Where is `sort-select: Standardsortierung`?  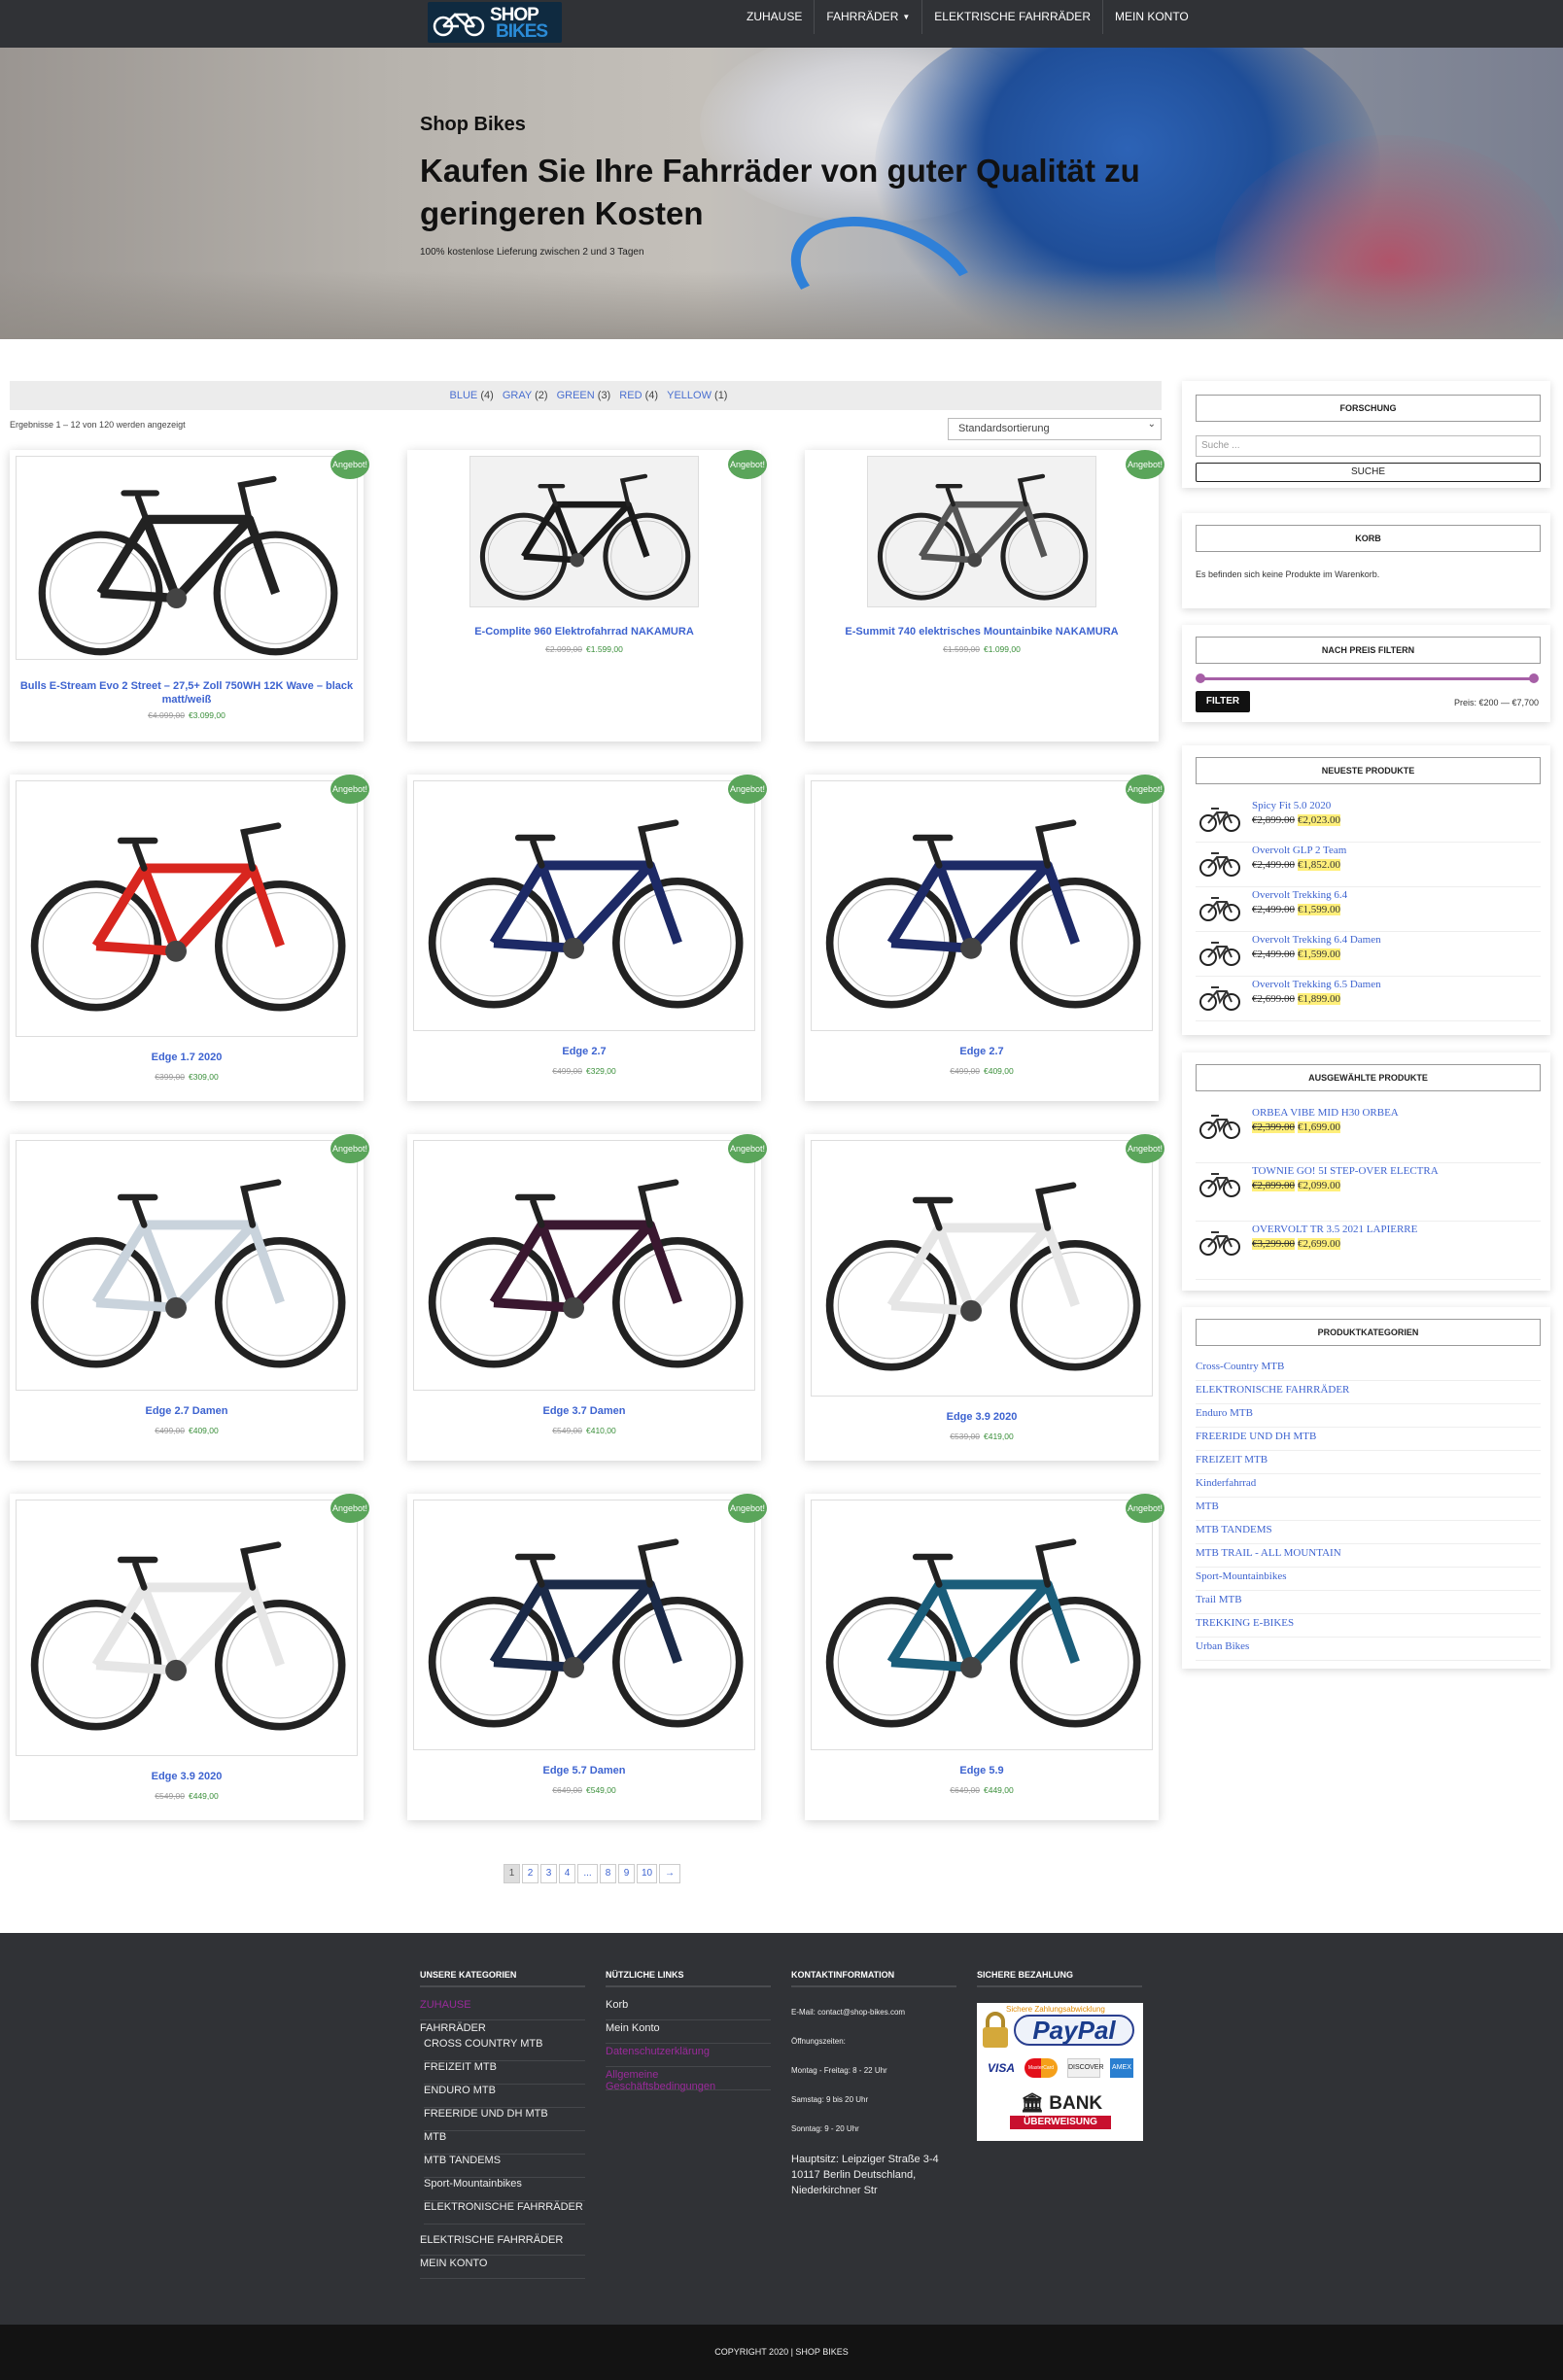
sort-select: Standardsortierung is located at coordinates (1055, 429).